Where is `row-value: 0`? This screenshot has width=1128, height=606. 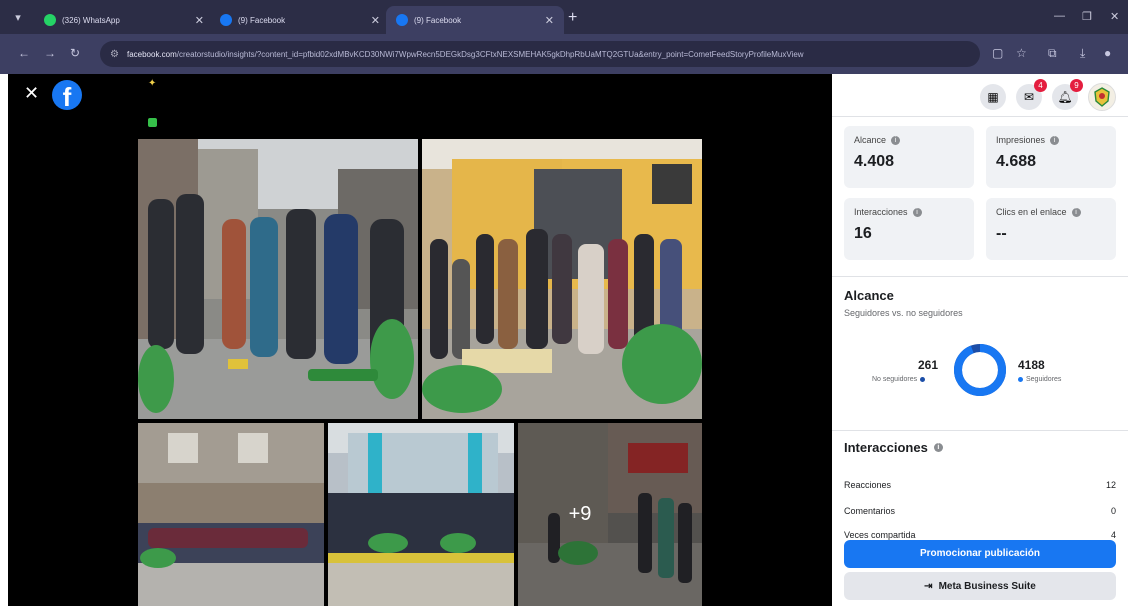 row-value: 0 is located at coordinates (1113, 511).